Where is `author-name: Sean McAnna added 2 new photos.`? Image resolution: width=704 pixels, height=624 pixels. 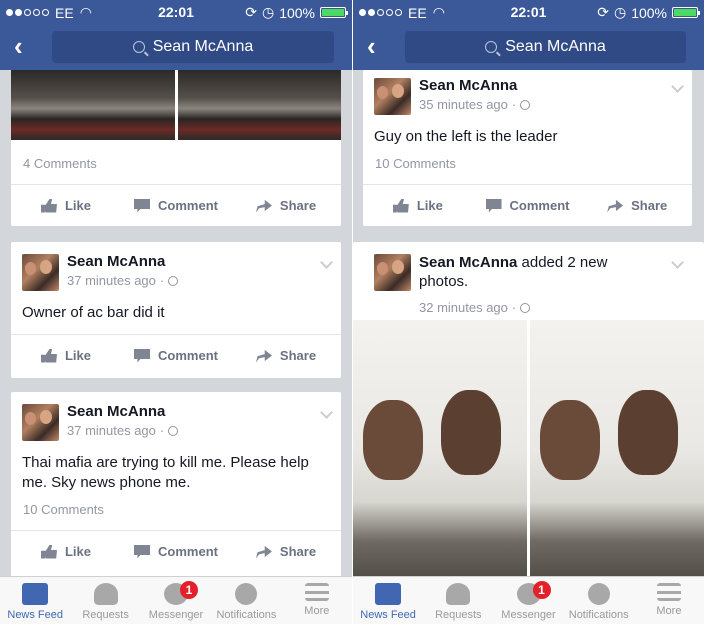 author-name: Sean McAnna added 2 new photos. is located at coordinates (534, 272).